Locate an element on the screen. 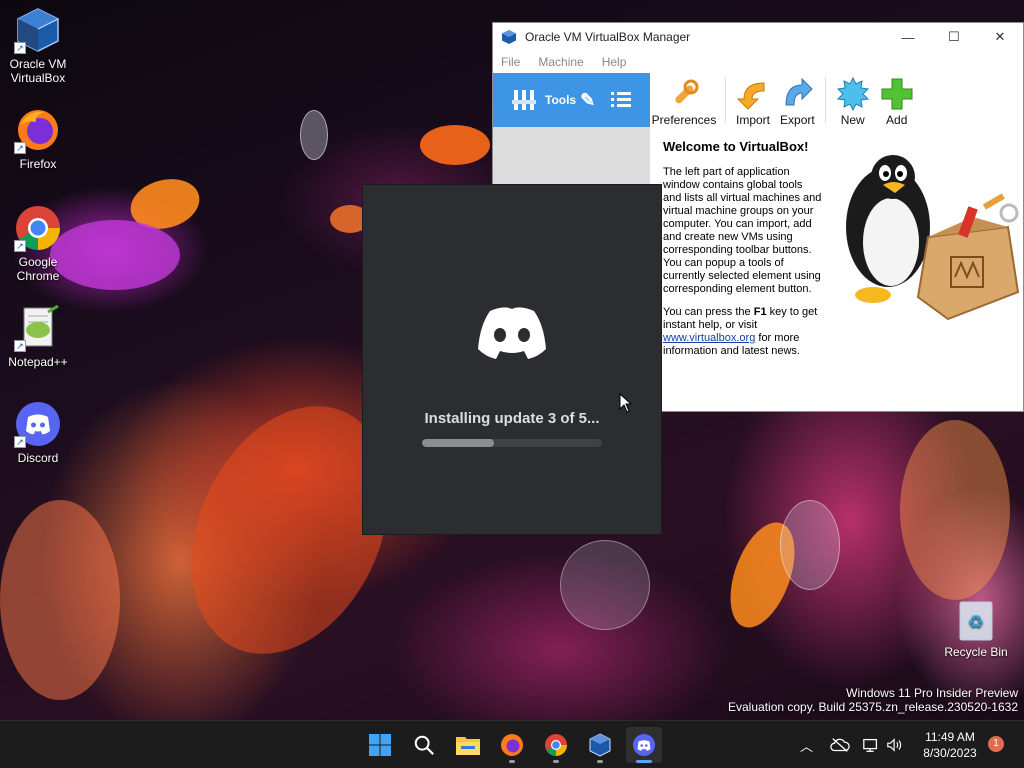 The image size is (1024, 768). virtualbox-link: www.virtualbox.org is located at coordinates (709, 338).